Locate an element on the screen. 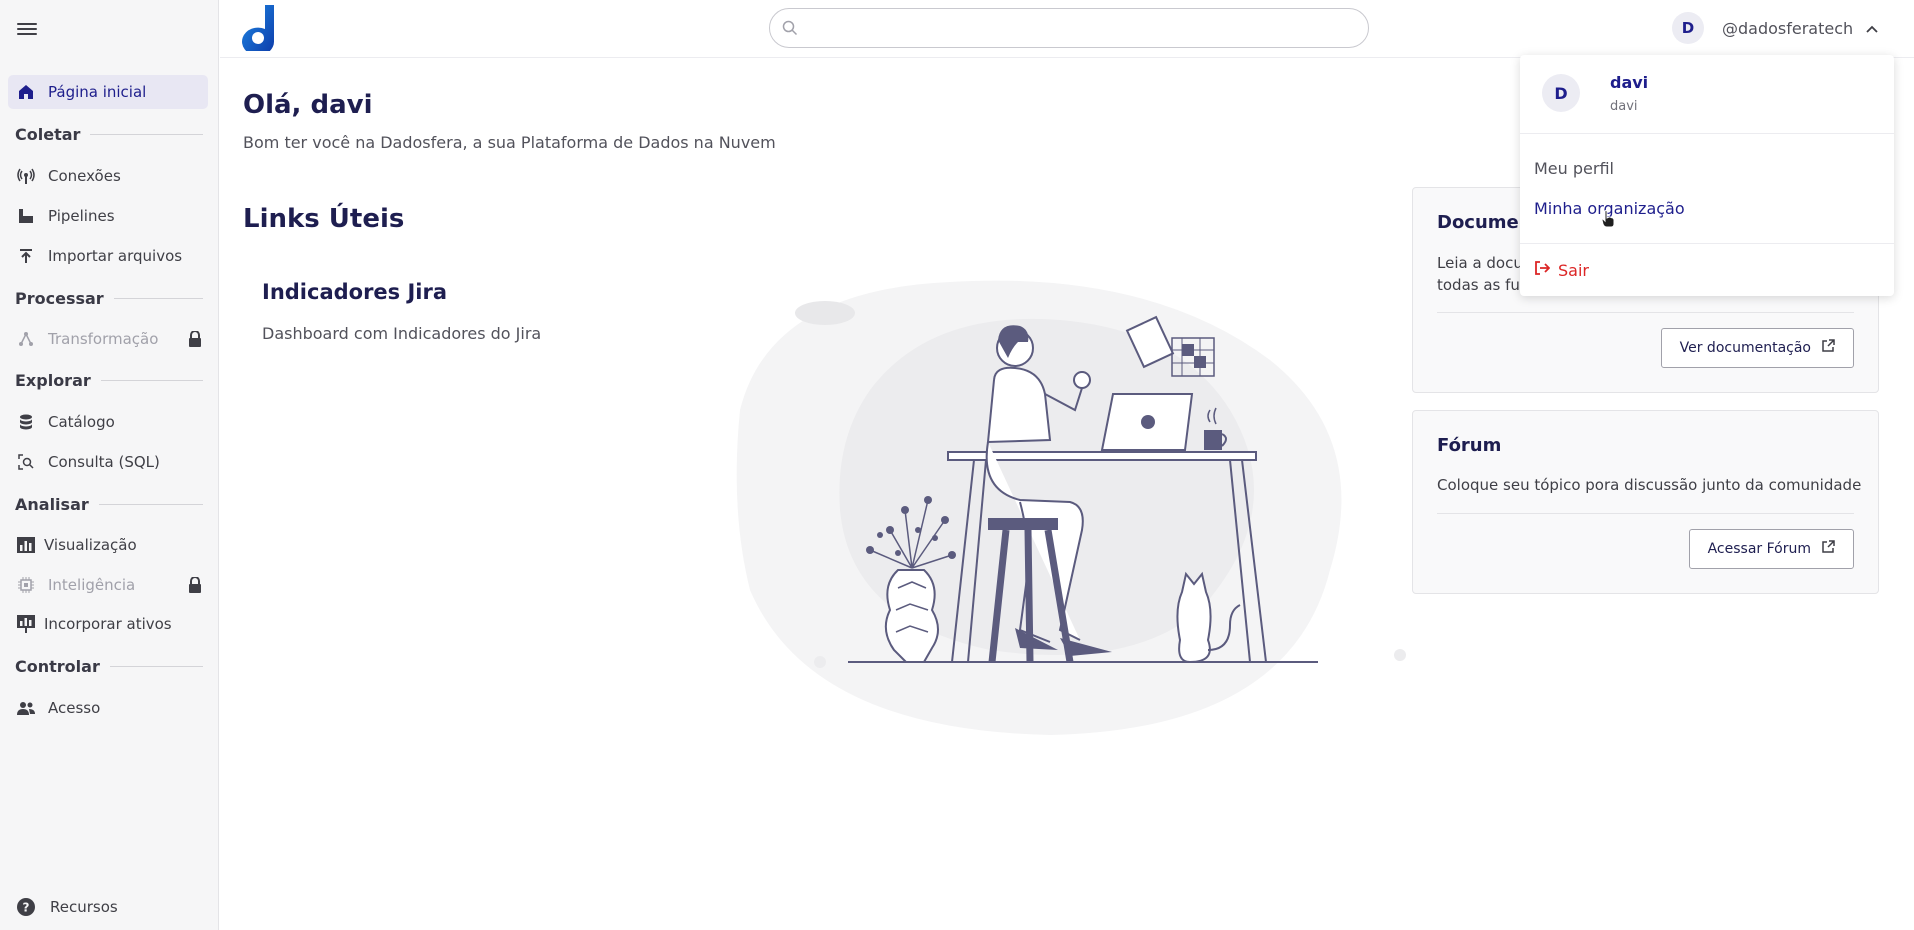 Image resolution: width=1914 pixels, height=930 pixels. sidebar-item-label: Conexões is located at coordinates (84, 176).